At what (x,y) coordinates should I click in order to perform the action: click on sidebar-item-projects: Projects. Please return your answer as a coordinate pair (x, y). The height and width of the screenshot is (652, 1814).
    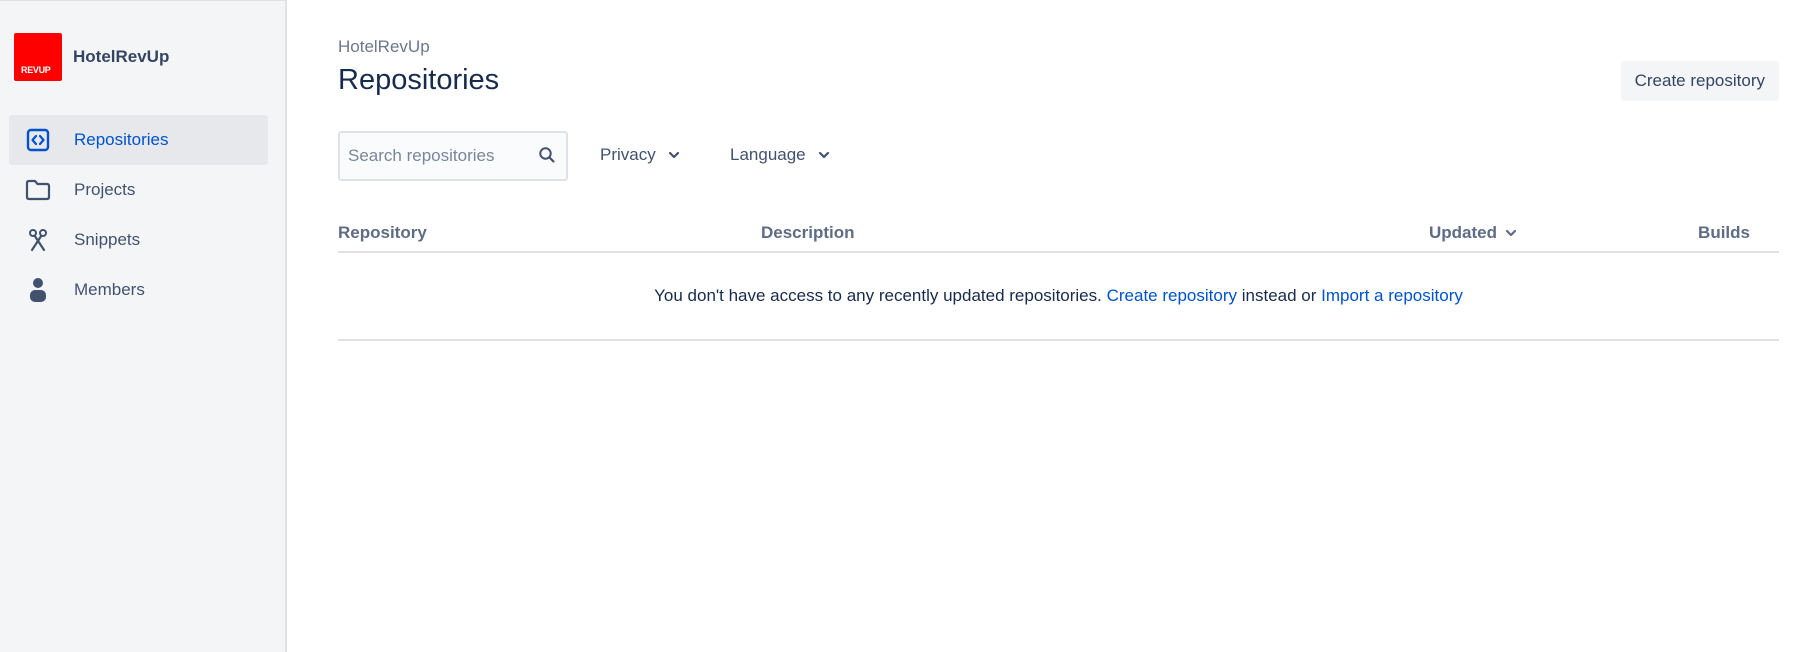
    Looking at the image, I should click on (138, 190).